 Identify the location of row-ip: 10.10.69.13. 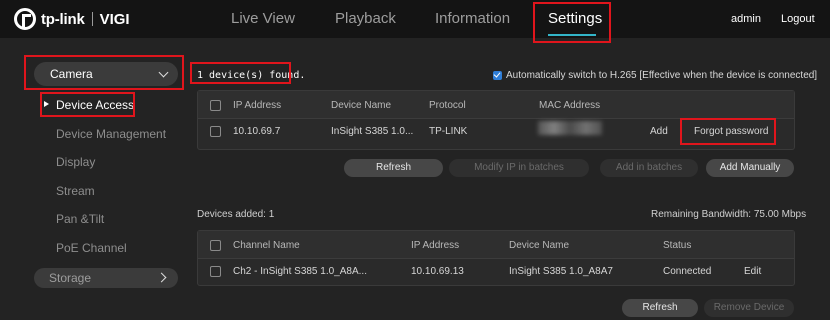
(437, 271).